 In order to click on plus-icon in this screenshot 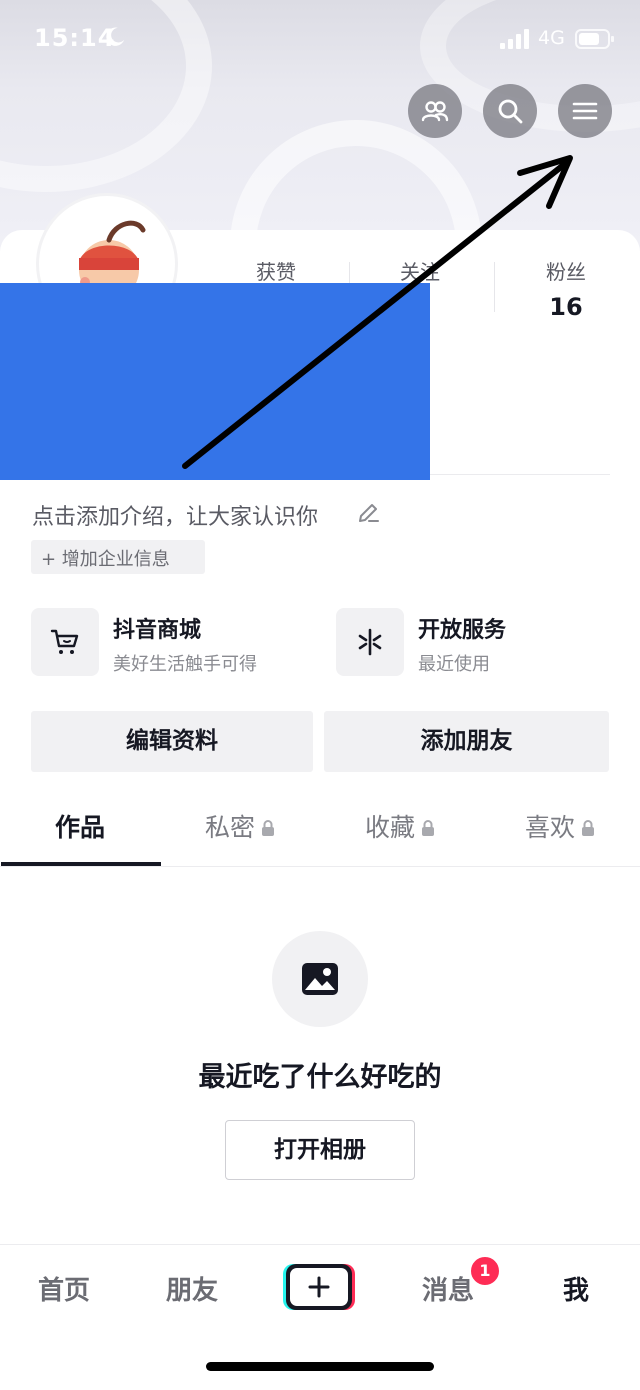, I will do `click(319, 1287)`.